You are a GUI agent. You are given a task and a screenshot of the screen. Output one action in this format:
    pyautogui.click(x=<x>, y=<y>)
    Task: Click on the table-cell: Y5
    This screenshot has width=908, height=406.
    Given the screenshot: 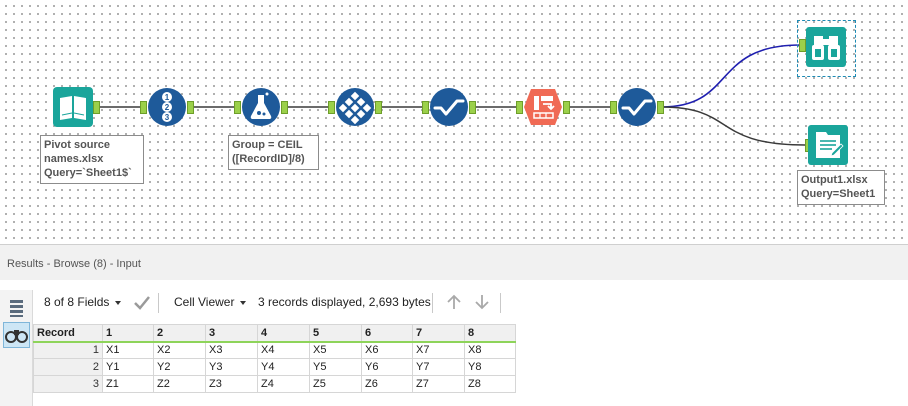 What is the action you would take?
    pyautogui.click(x=335, y=367)
    